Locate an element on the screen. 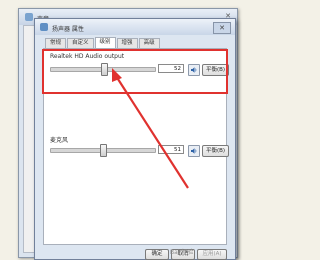  output-level-label: Realtek HD Audio output is located at coordinates (87, 56).